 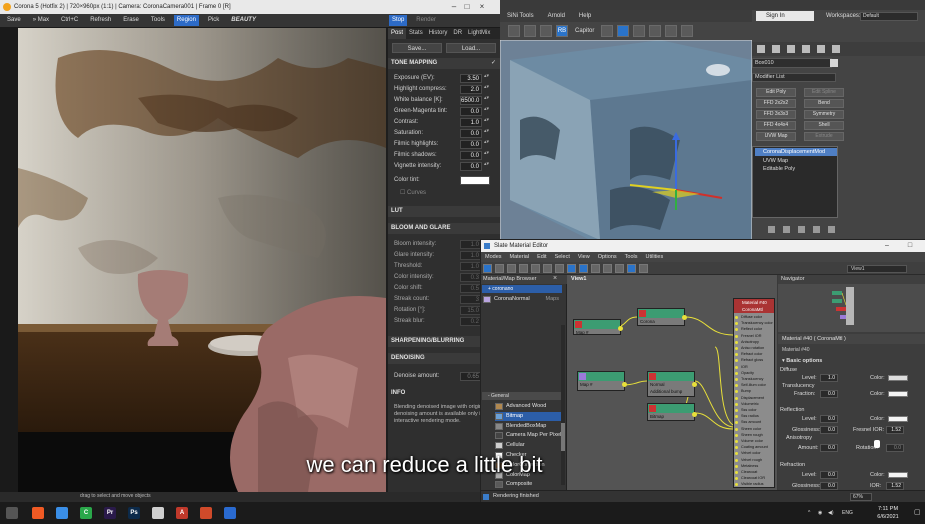 What do you see at coordinates (438, 33) in the screenshot?
I see `tab-history: History` at bounding box center [438, 33].